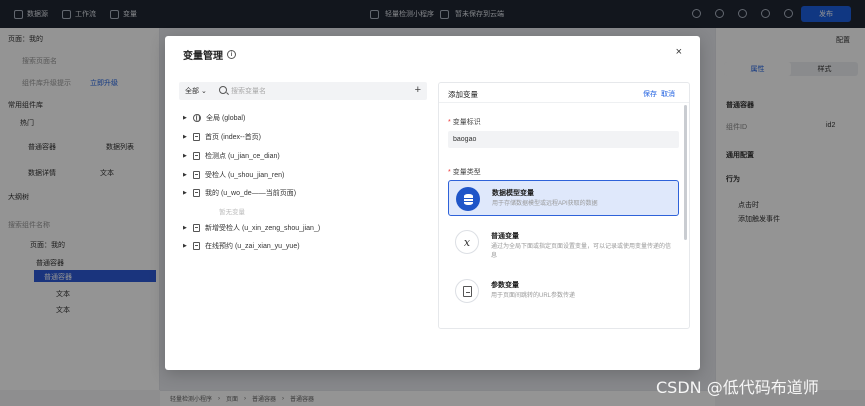 This screenshot has width=865, height=406. What do you see at coordinates (564, 93) in the screenshot?
I see `form-header: 添加变量 保存 取消` at bounding box center [564, 93].